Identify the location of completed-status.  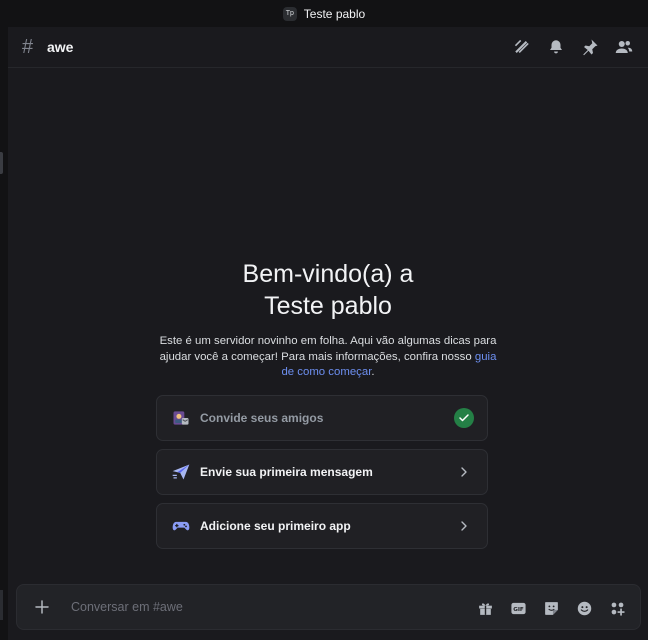
(464, 418).